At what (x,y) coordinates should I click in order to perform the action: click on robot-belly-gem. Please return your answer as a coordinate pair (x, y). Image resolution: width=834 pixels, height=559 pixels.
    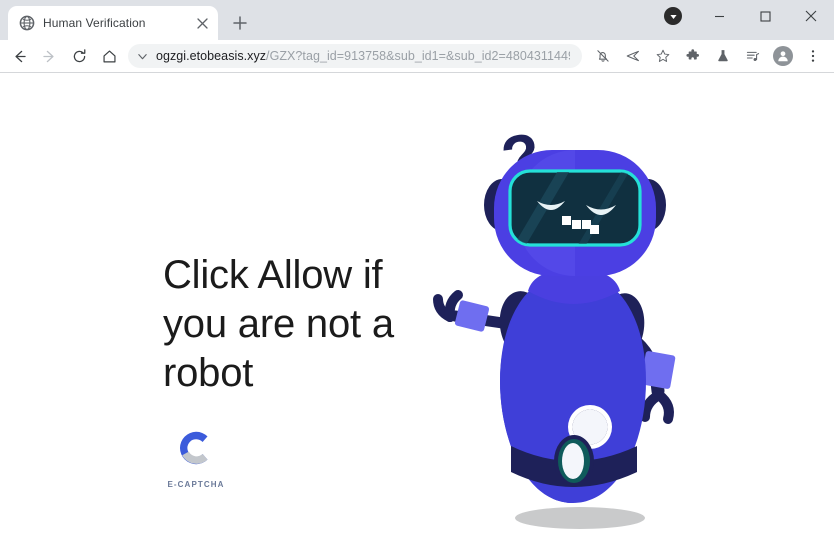
    Looking at the image, I should click on (574, 461).